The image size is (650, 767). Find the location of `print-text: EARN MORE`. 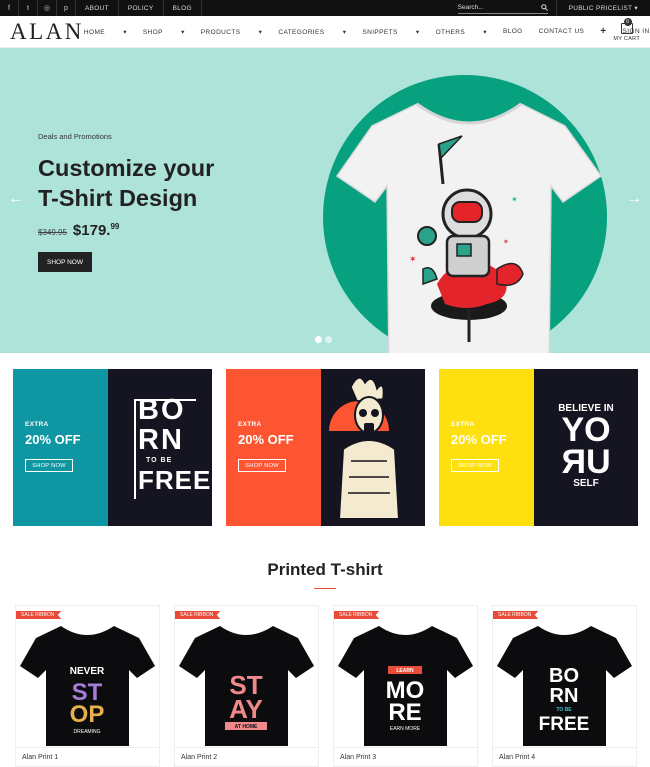

print-text: EARN MORE is located at coordinates (405, 729).